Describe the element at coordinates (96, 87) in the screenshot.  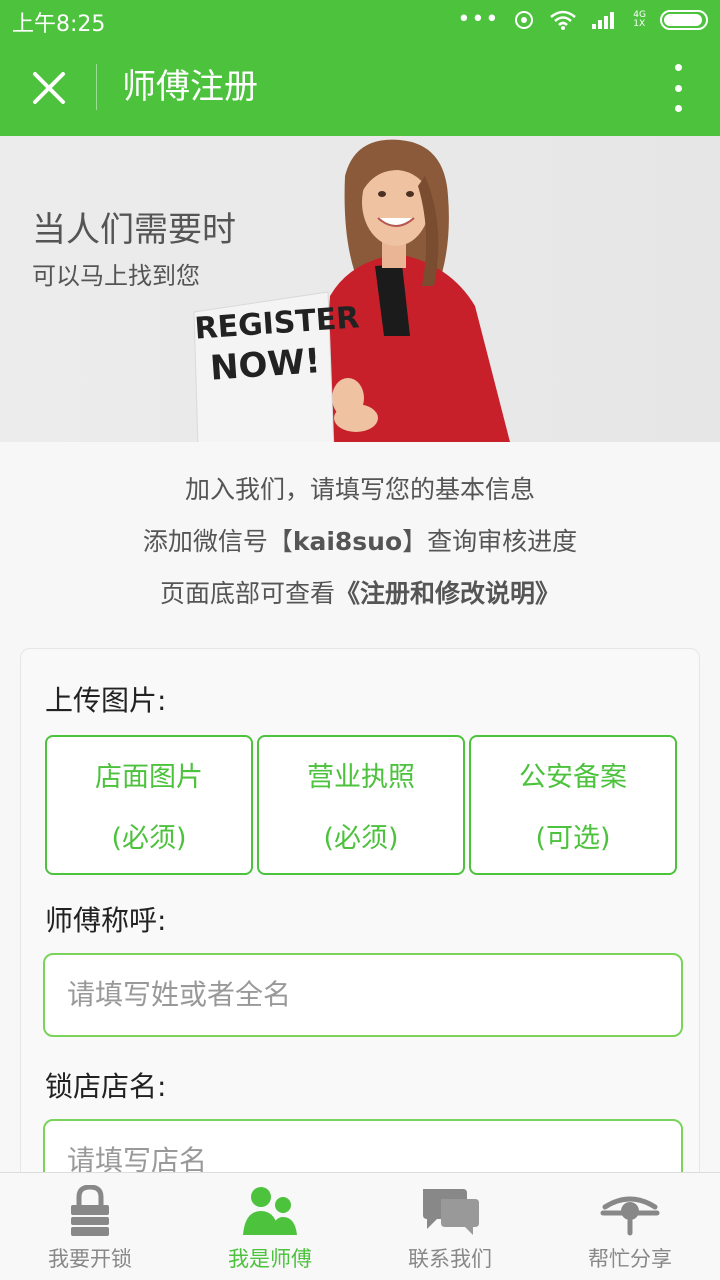
I see `title-divider` at that location.